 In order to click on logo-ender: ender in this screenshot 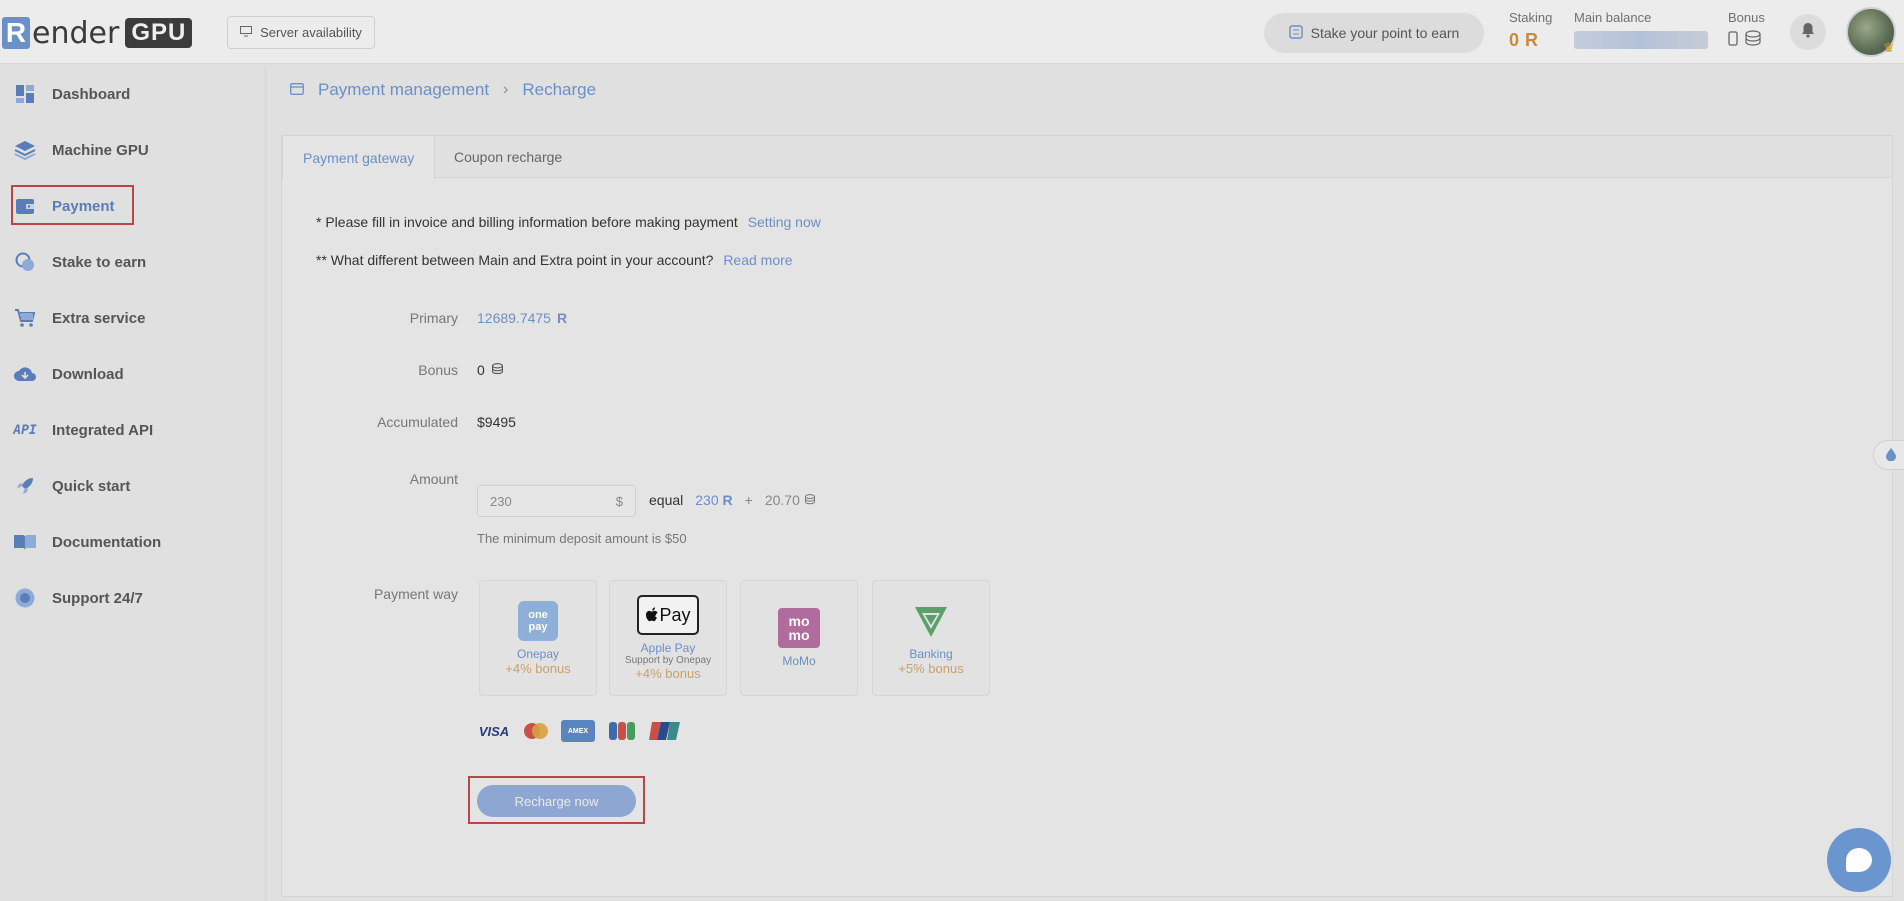, I will do `click(76, 33)`.